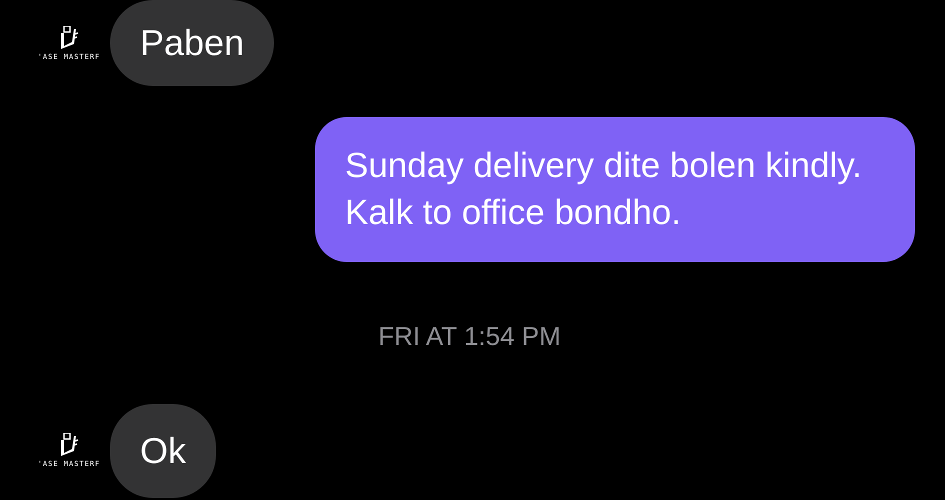  Describe the element at coordinates (192, 43) in the screenshot. I see `message-bubble: Paben` at that location.